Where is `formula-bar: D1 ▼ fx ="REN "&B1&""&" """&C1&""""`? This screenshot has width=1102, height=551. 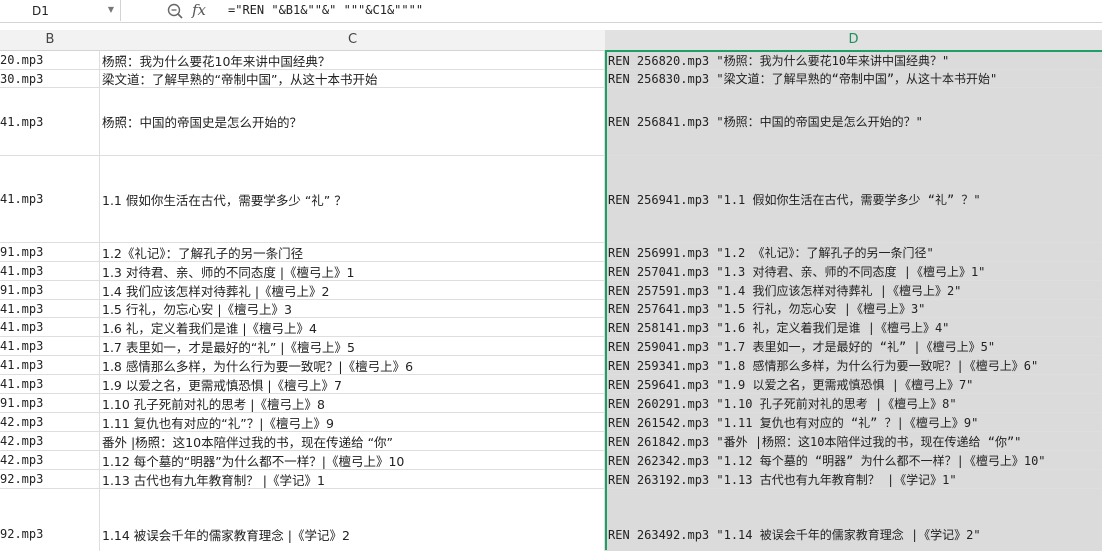
formula-bar: D1 ▼ fx ="REN "&B1&""&" """&C1&"""" is located at coordinates (551, 11).